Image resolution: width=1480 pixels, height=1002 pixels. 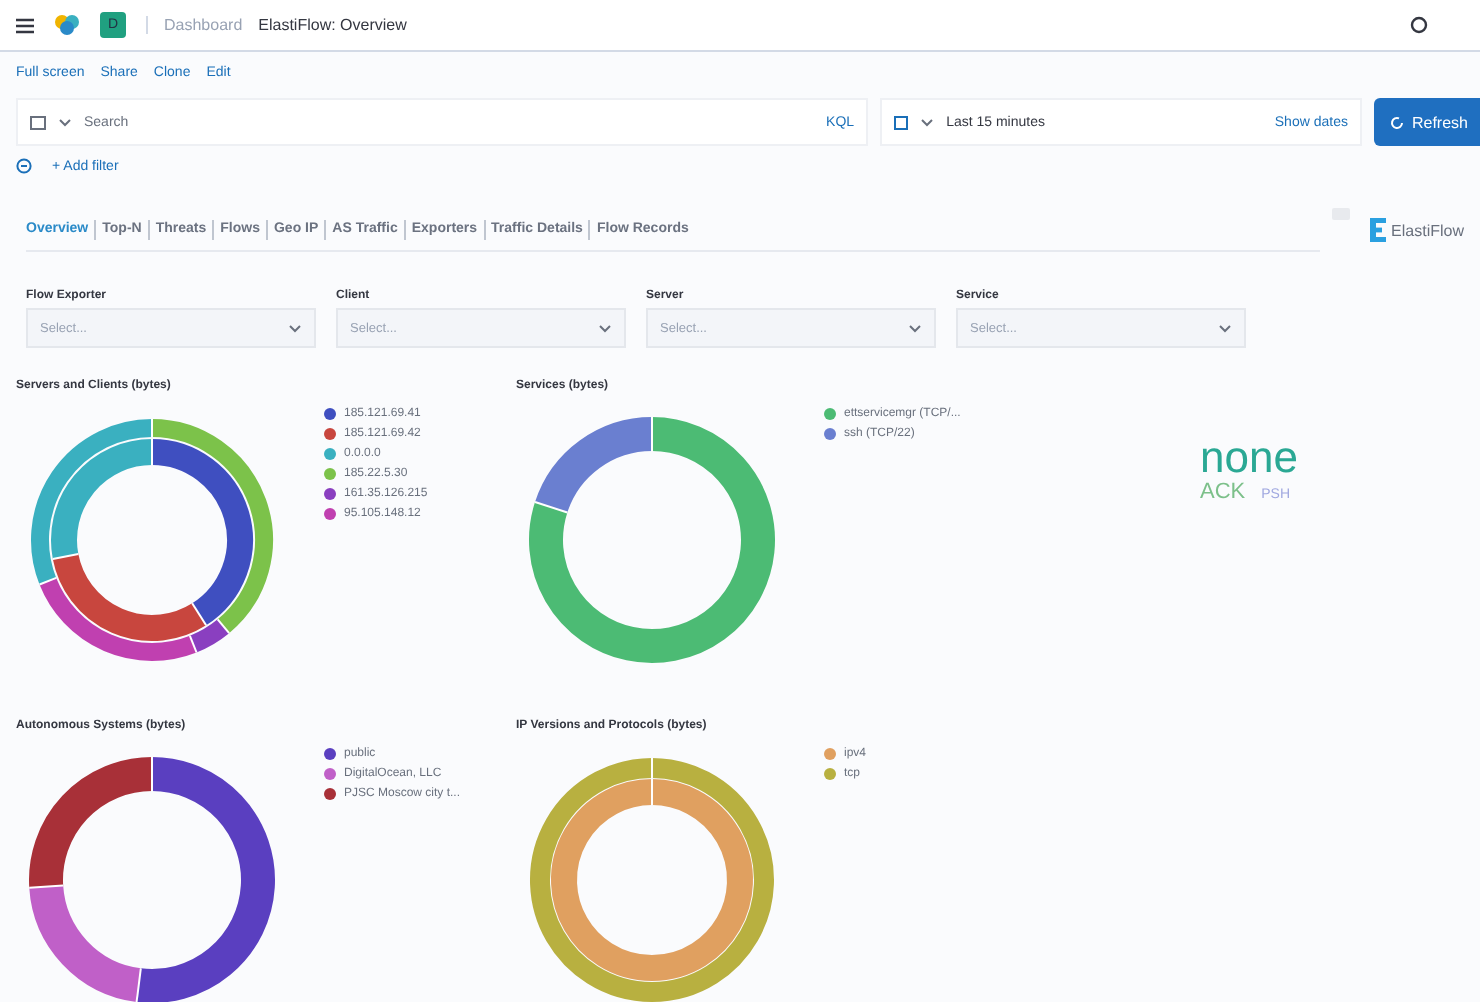 I want to click on brand-logo-icon, so click(x=1377, y=230).